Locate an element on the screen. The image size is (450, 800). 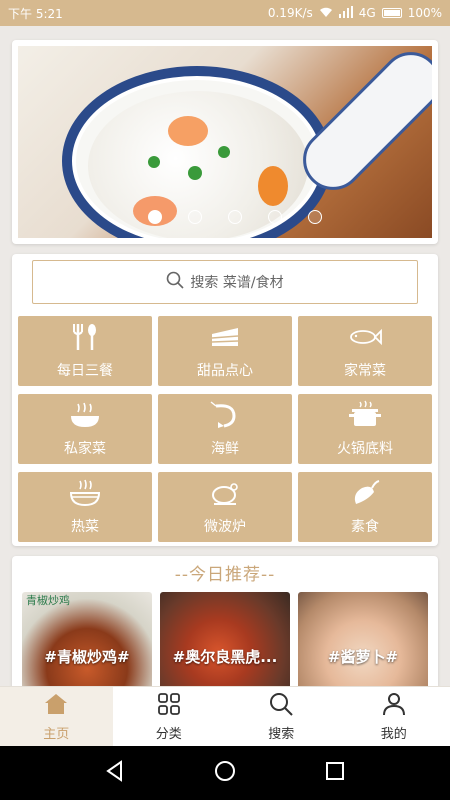
category-label: 甜品点心 is located at coordinates (225, 371).